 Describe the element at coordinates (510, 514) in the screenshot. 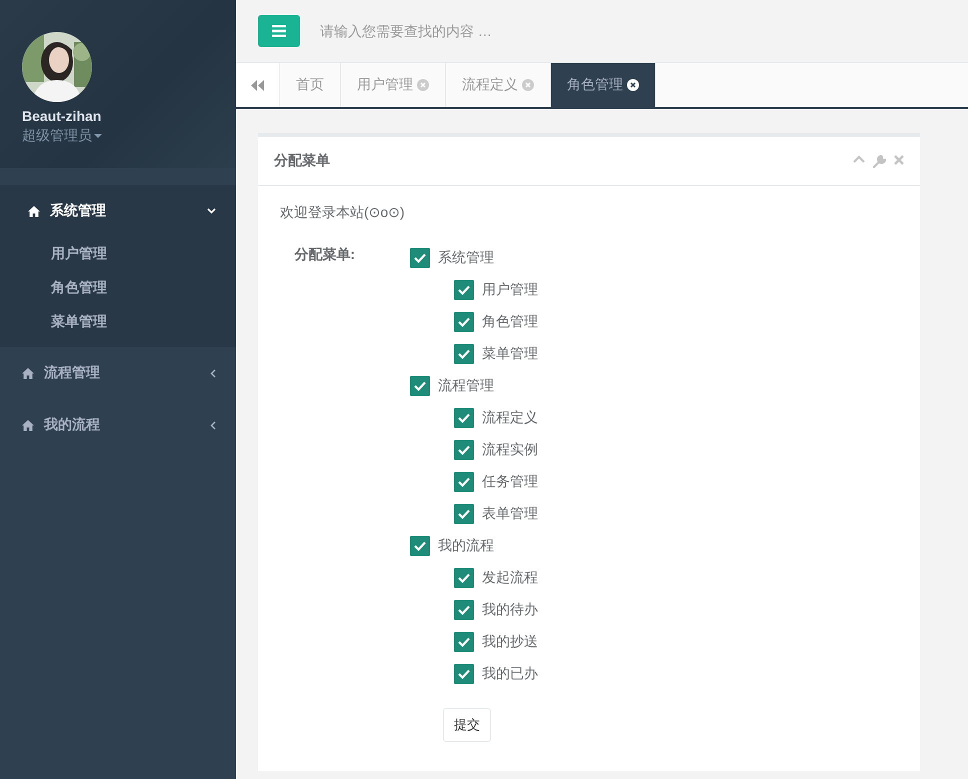

I see `checkbox-label: 表单管理` at that location.